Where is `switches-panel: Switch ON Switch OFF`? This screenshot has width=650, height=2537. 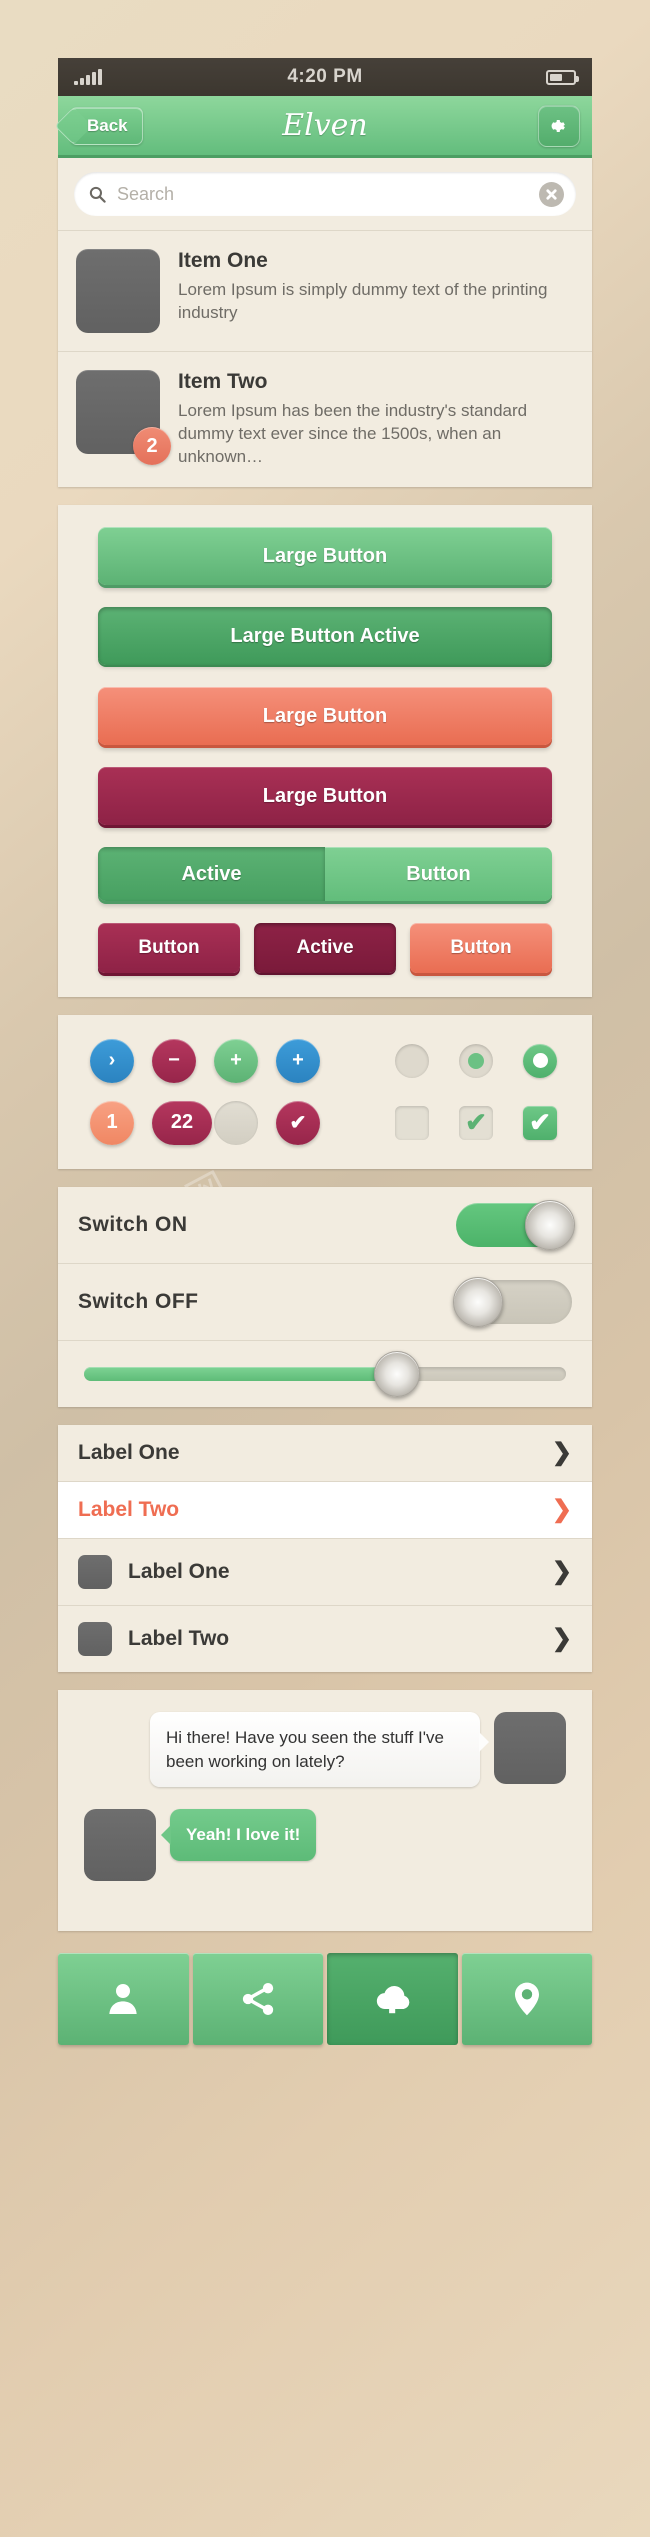 switches-panel: Switch ON Switch OFF is located at coordinates (325, 1296).